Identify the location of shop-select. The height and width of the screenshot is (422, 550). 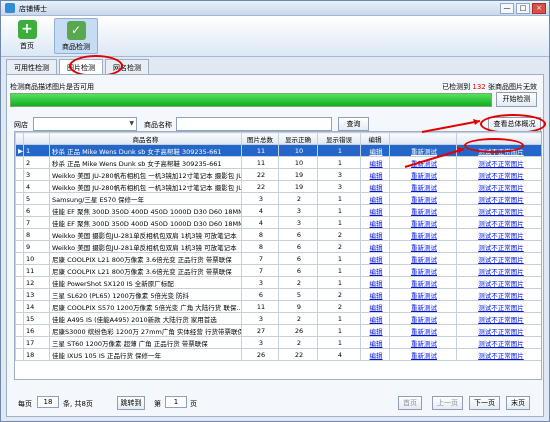
(85, 124).